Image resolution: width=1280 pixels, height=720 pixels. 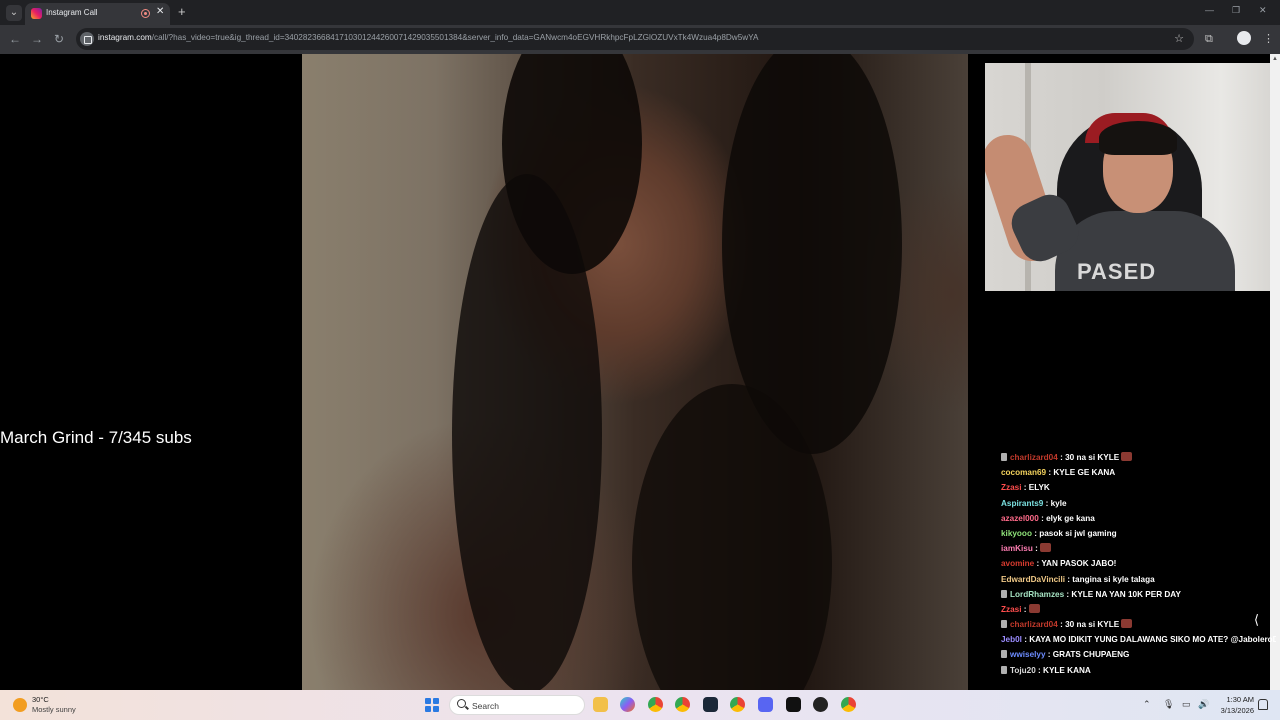 I want to click on chat-text: : KYLE KANA, so click(x=1063, y=670).